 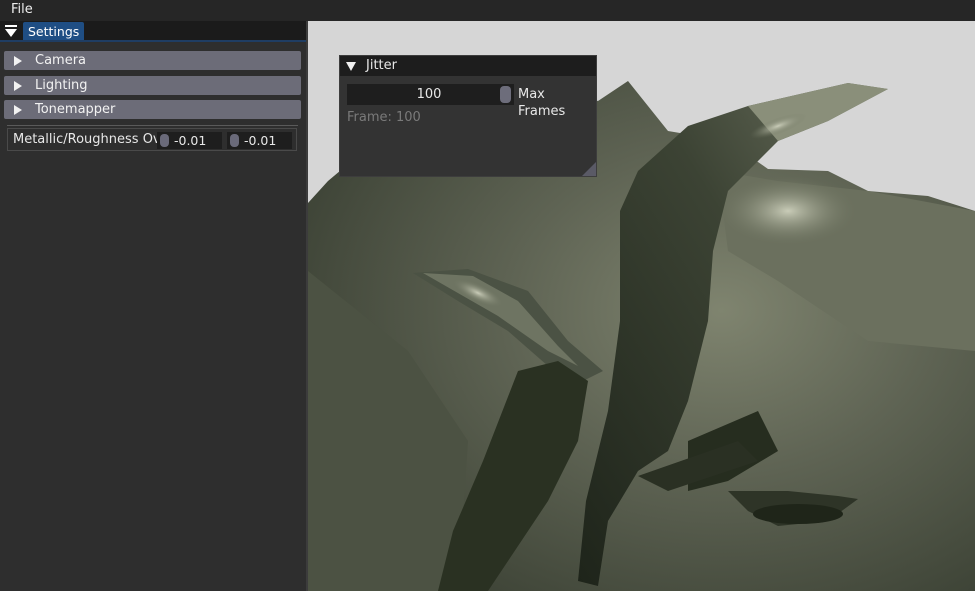 What do you see at coordinates (54, 31) in the screenshot?
I see `tab-settings: Settings` at bounding box center [54, 31].